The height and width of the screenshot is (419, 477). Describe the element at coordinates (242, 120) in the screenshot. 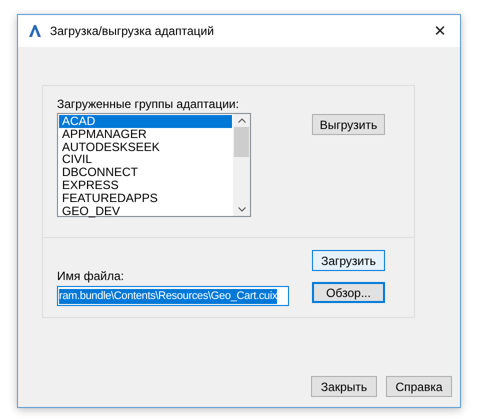

I see `scroll-up-icon` at that location.